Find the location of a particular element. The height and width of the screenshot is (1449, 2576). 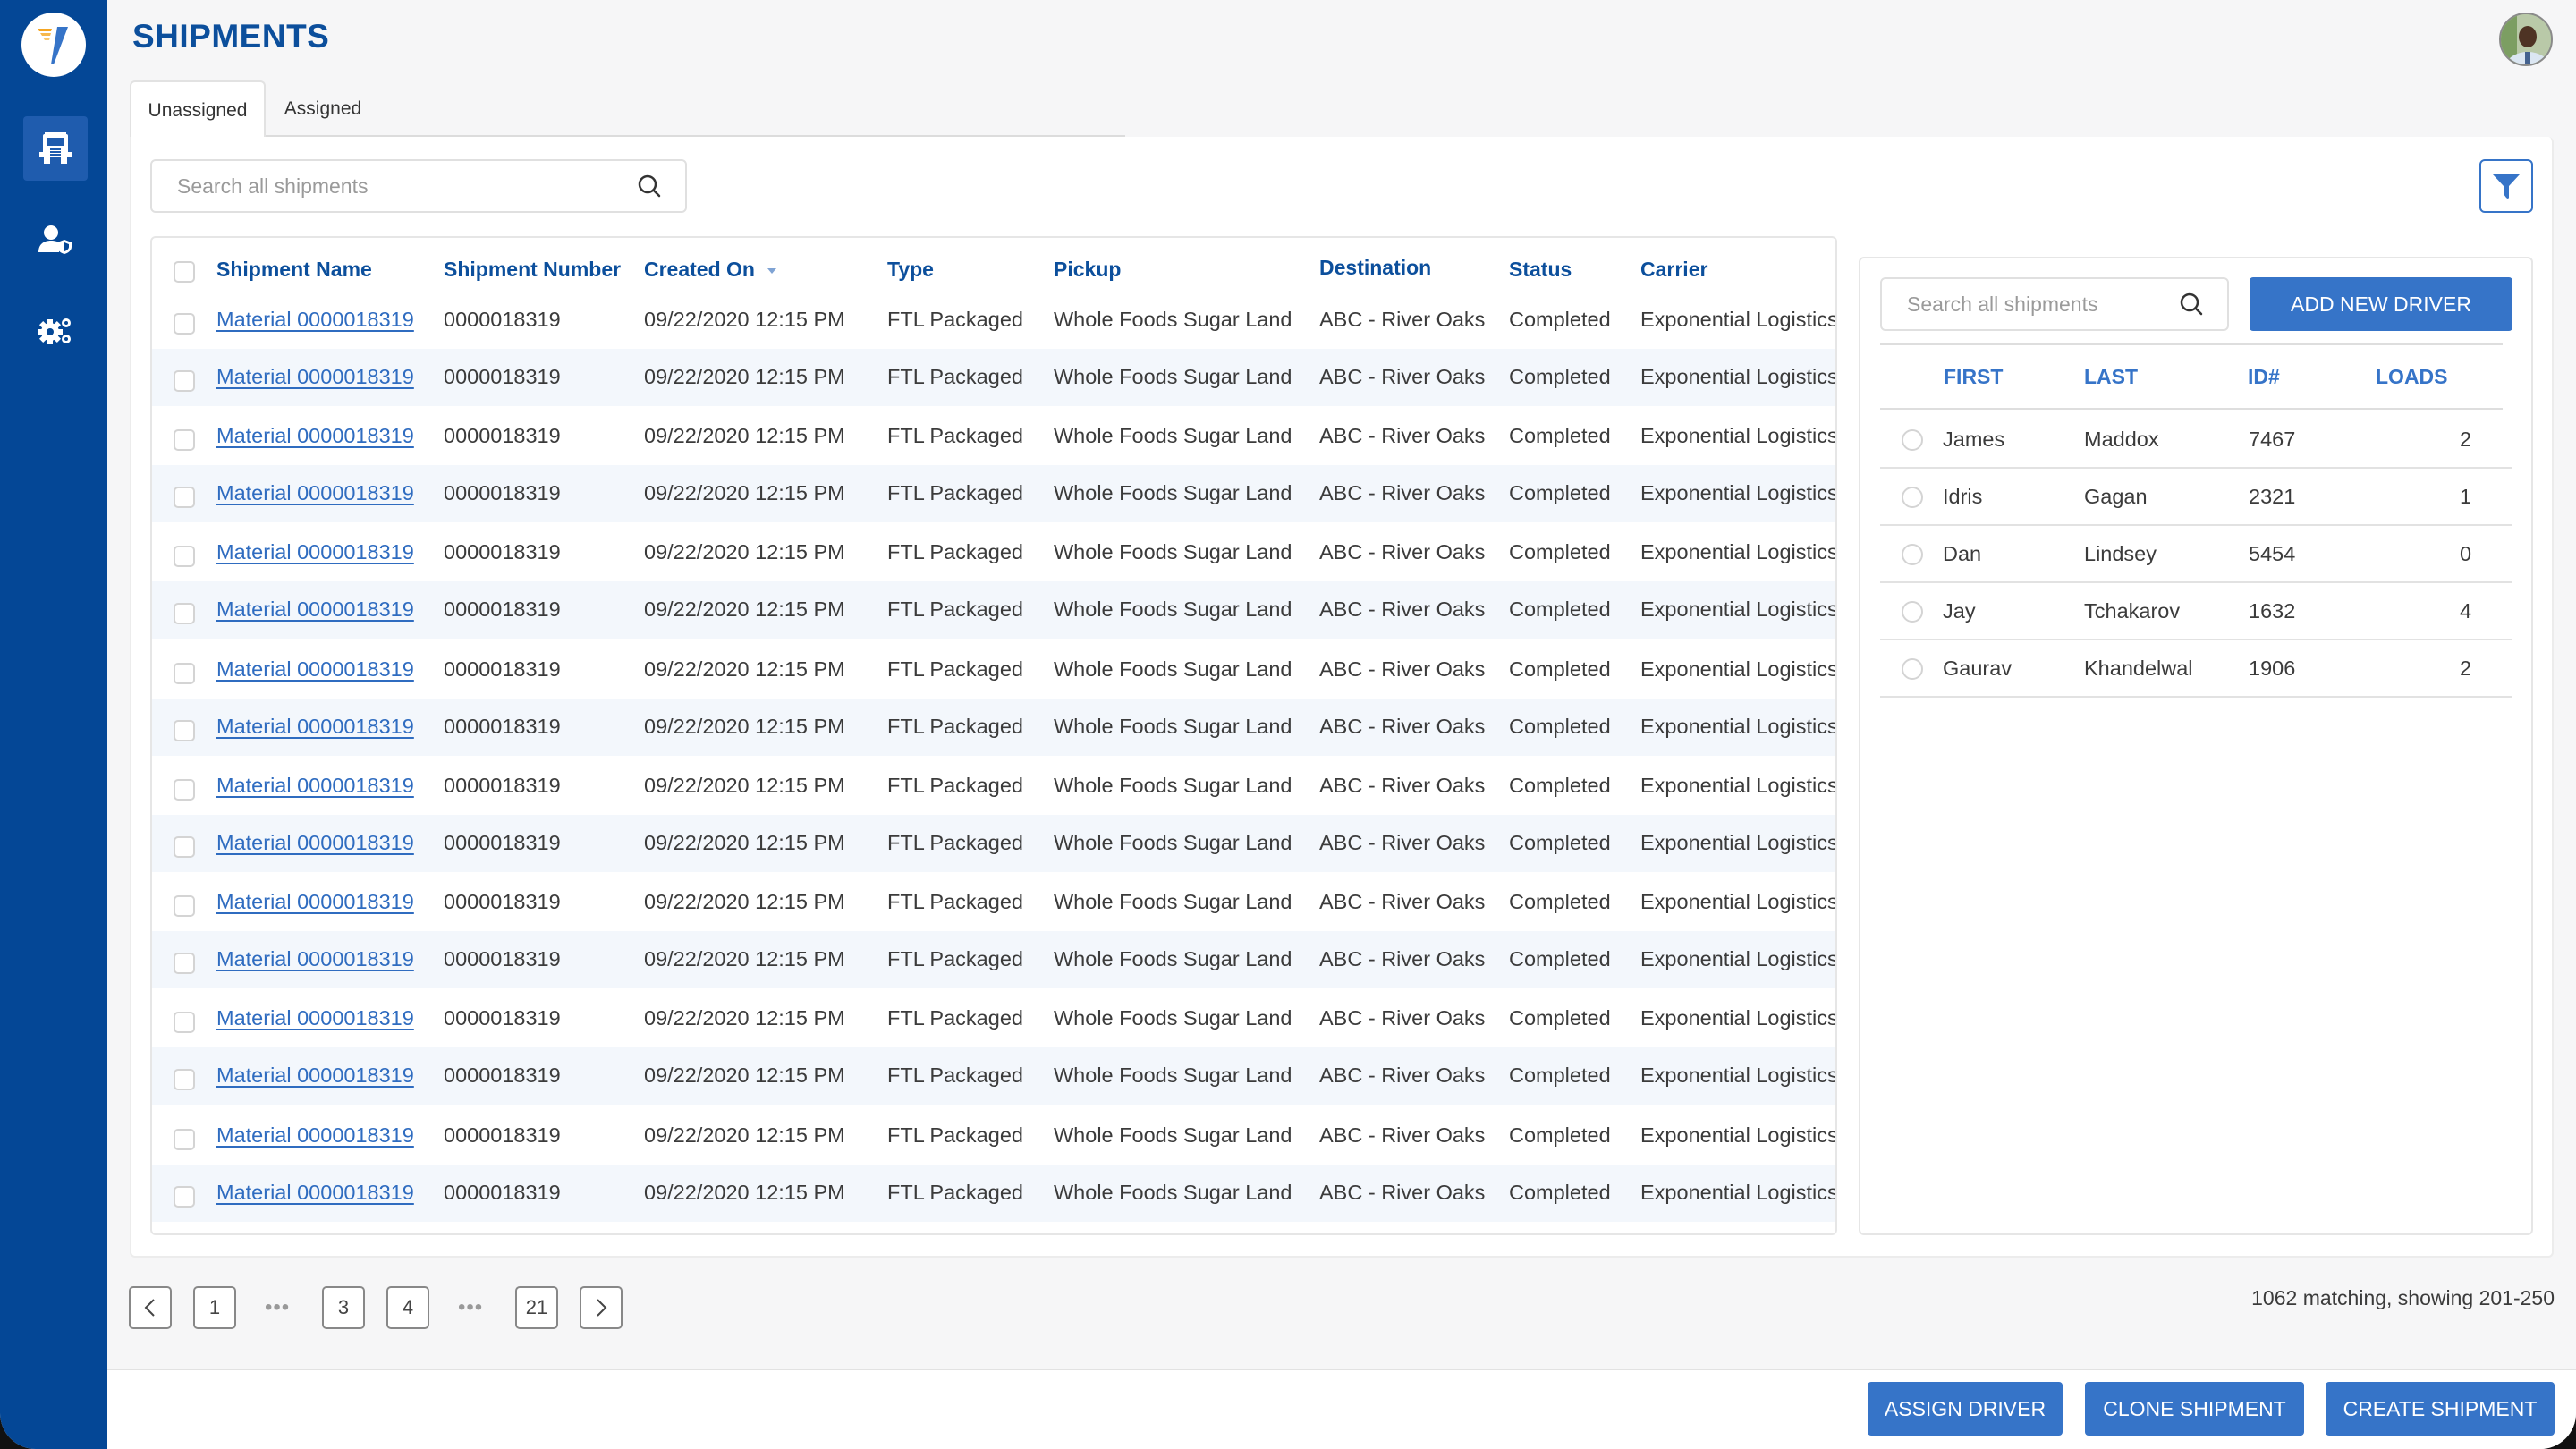

add-new-driver-button: ADD NEW DRIVER is located at coordinates (2381, 304).